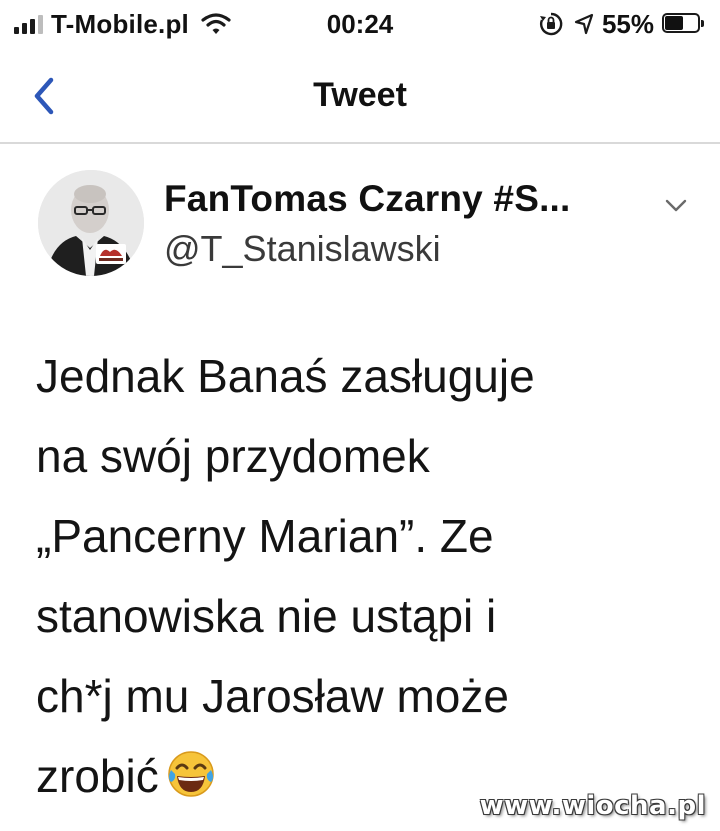 Image resolution: width=720 pixels, height=831 pixels. What do you see at coordinates (233, 456) in the screenshot?
I see `tweet-text-line: na swój przydomek` at bounding box center [233, 456].